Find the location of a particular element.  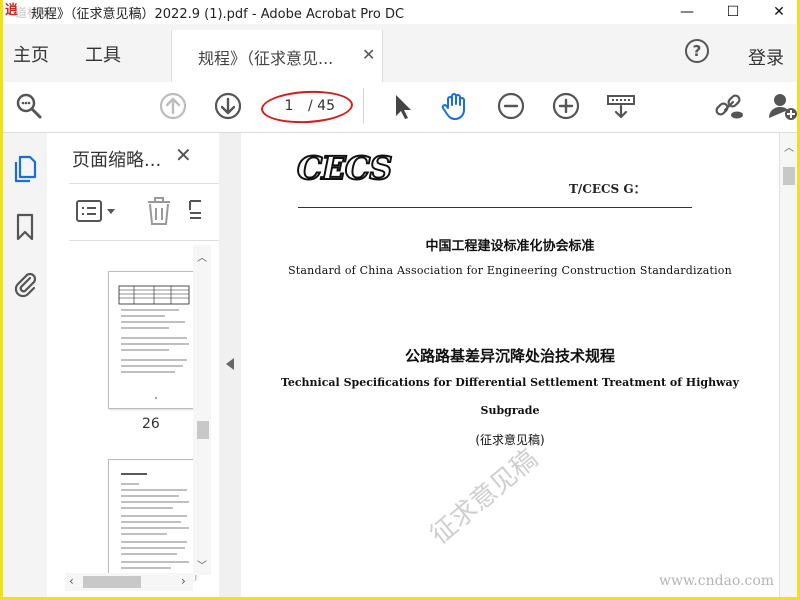

select-arrow-icon is located at coordinates (403, 106).